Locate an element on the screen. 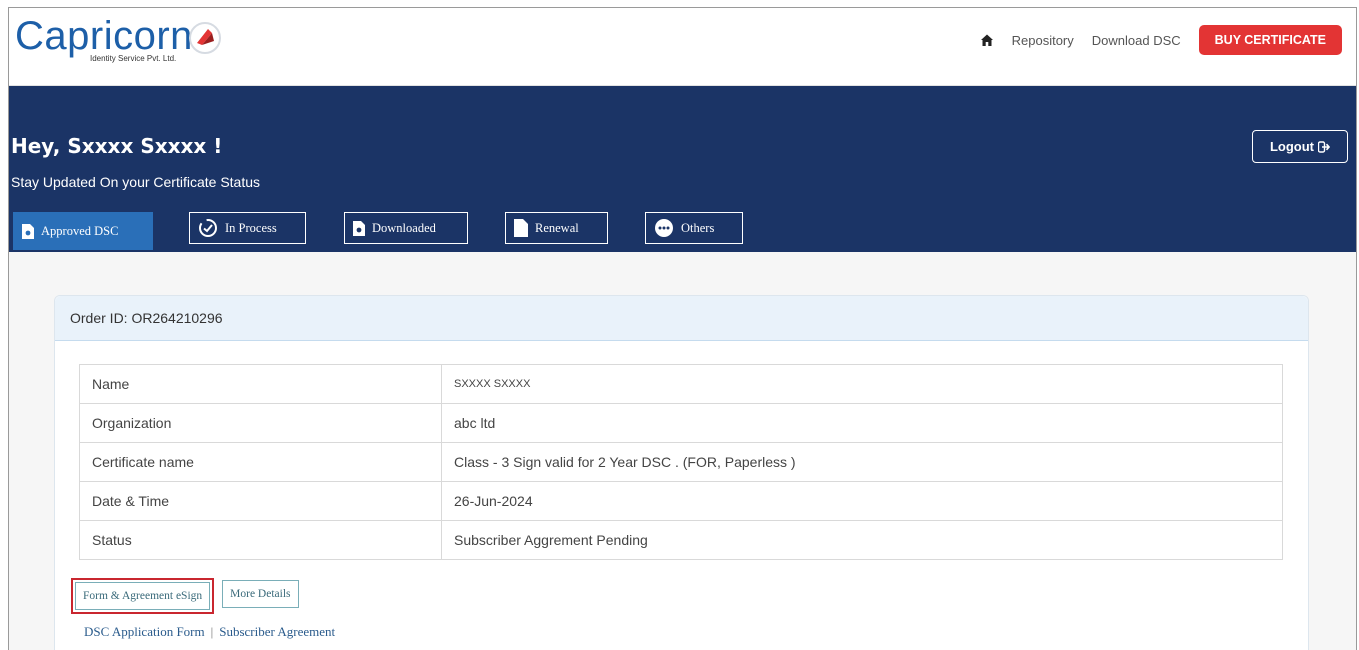  tab-others: Others is located at coordinates (694, 228).